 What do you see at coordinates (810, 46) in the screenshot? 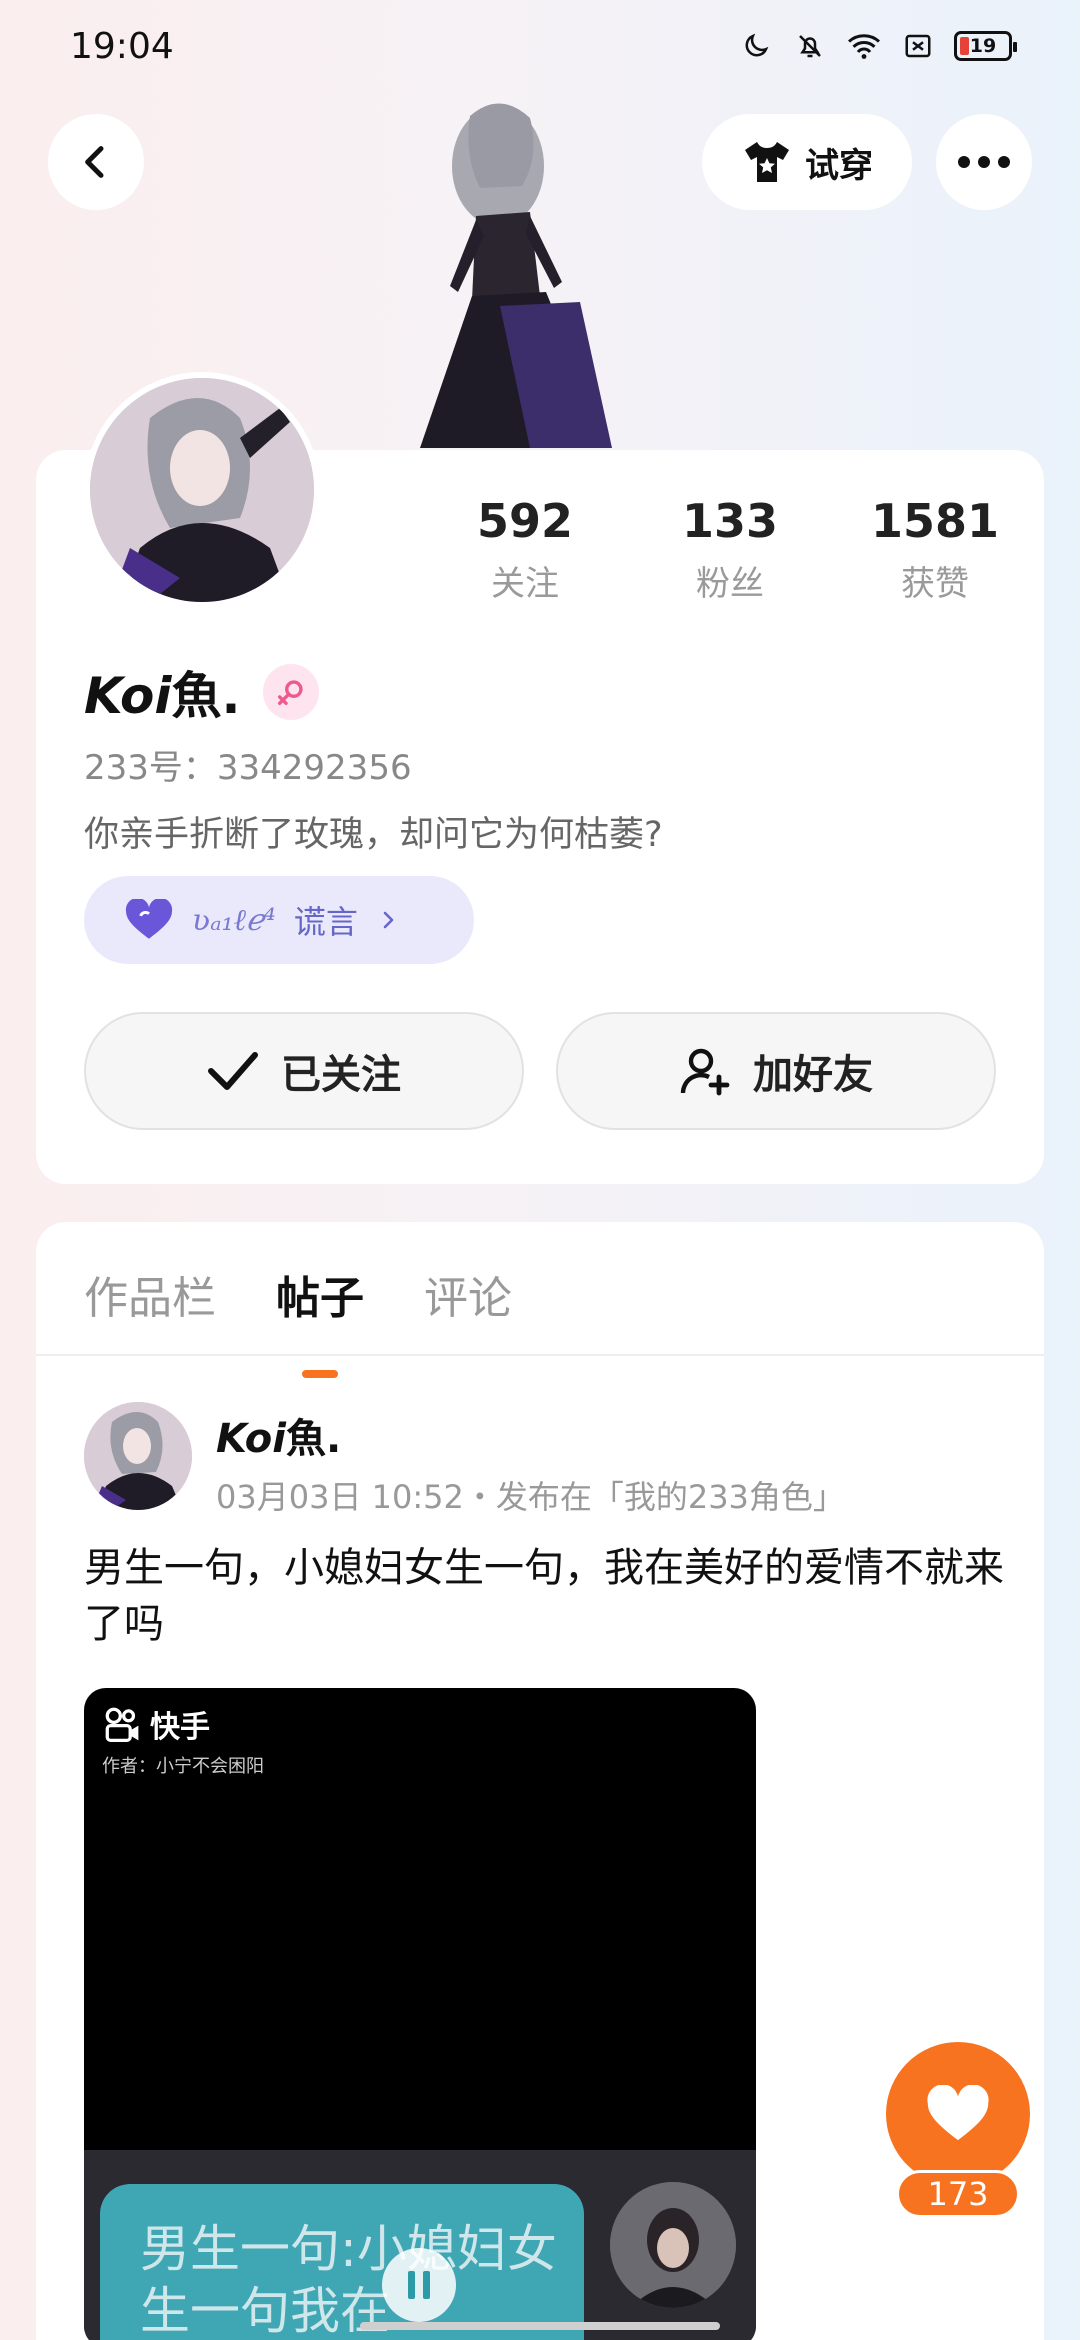
I see `mute-bell-icon` at bounding box center [810, 46].